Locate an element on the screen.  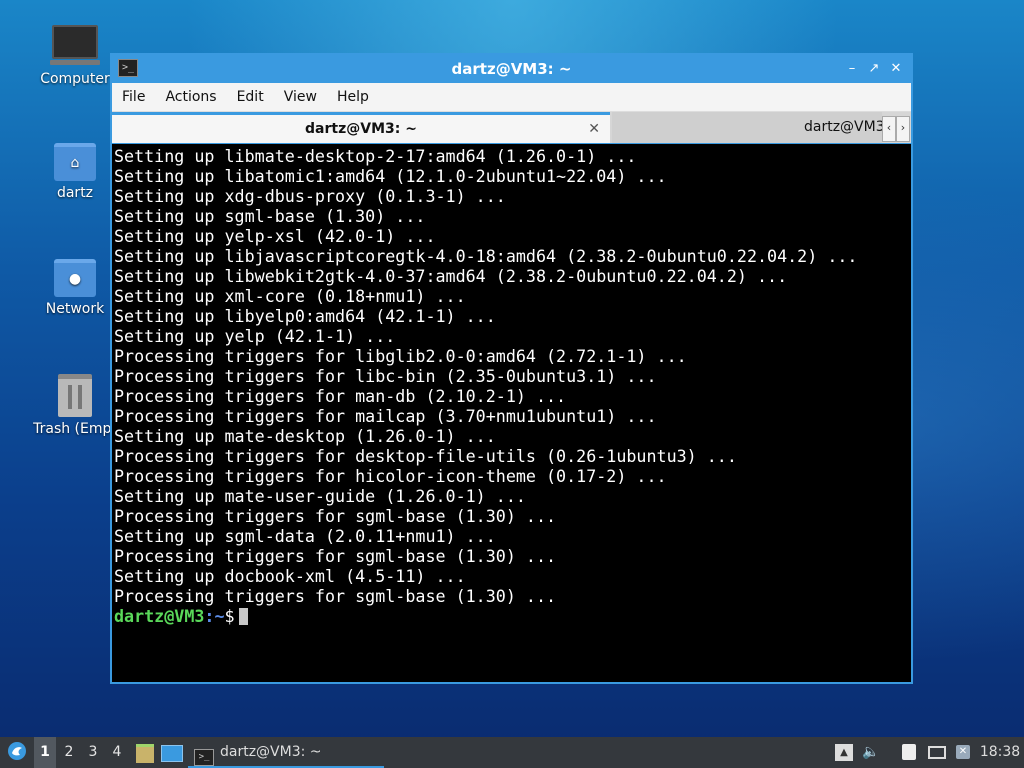
desktop-icon-label: Trash (Empt is located at coordinates (75, 429).